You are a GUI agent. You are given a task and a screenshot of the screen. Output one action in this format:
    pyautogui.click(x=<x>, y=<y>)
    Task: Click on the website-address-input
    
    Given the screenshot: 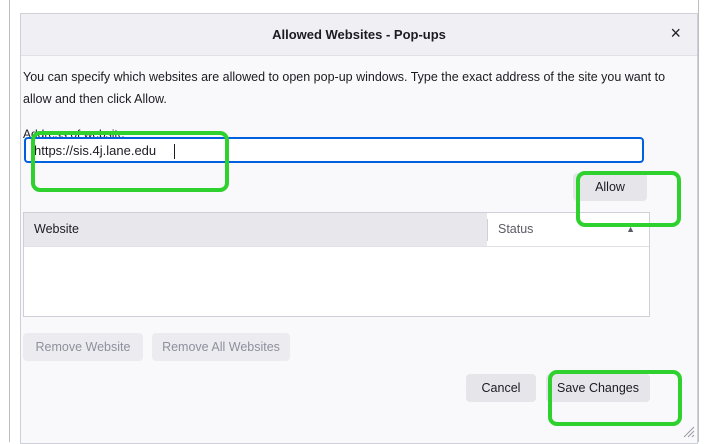 What is the action you would take?
    pyautogui.click(x=334, y=150)
    